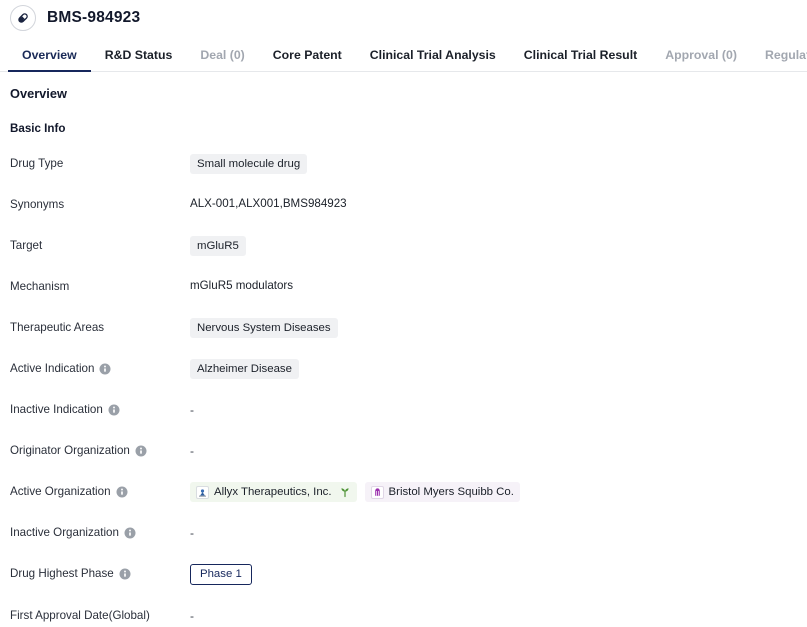 This screenshot has height=627, width=807. I want to click on field-label: Inactive Indication, so click(100, 409).